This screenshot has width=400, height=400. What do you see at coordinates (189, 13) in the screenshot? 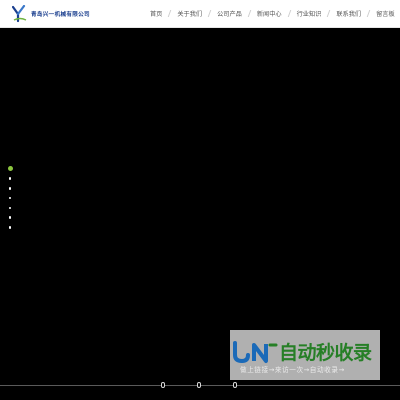
I see `nav-item-about: 关于我们` at bounding box center [189, 13].